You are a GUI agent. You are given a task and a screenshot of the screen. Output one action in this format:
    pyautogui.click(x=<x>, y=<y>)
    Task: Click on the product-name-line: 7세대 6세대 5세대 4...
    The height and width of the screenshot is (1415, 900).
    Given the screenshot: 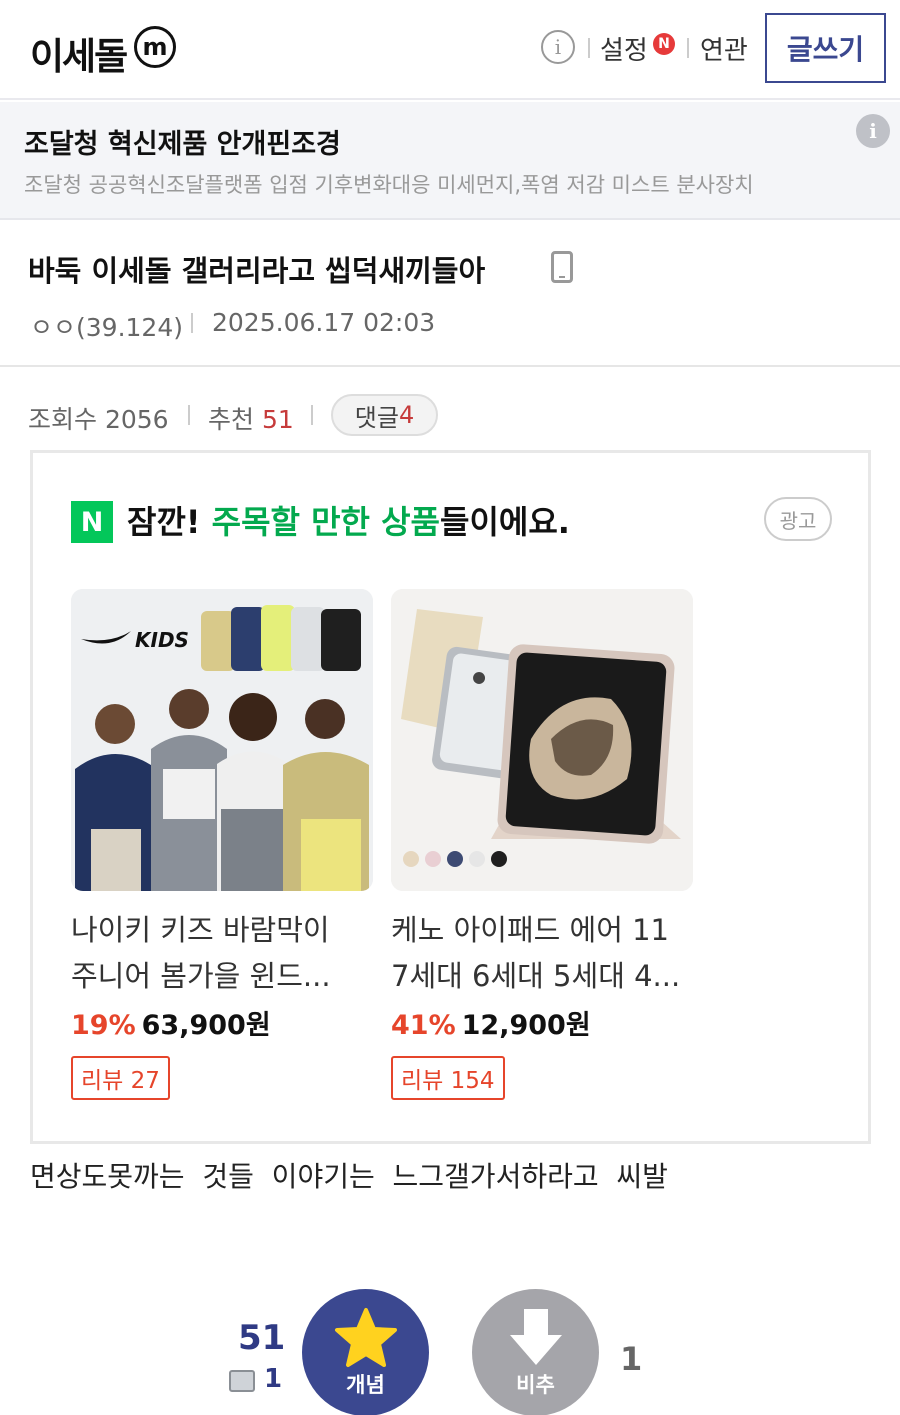 What is the action you would take?
    pyautogui.click(x=536, y=976)
    